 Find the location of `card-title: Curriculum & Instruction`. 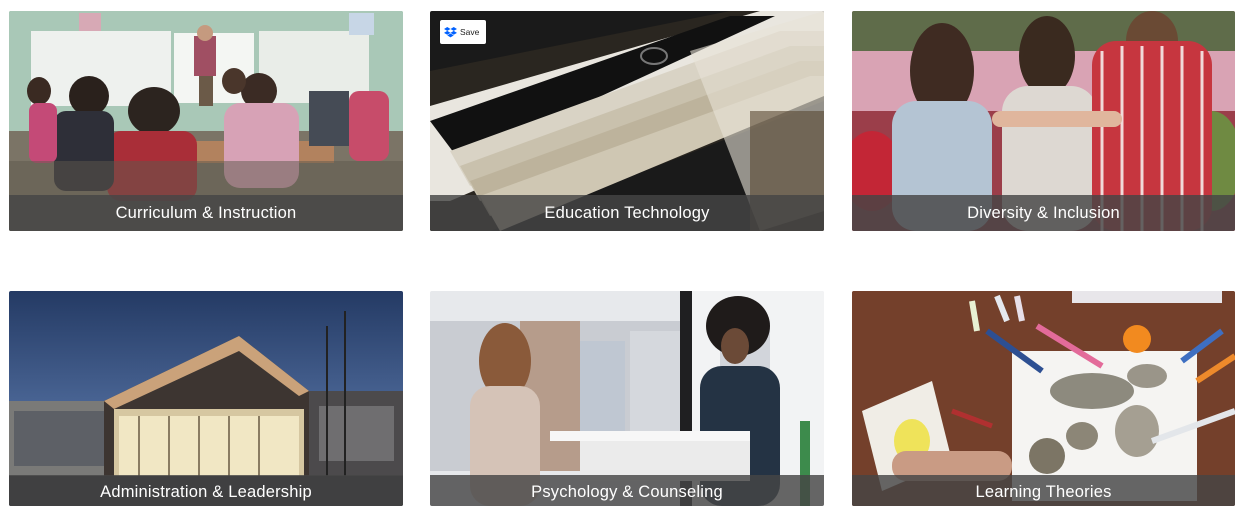

card-title: Curriculum & Instruction is located at coordinates (206, 213).